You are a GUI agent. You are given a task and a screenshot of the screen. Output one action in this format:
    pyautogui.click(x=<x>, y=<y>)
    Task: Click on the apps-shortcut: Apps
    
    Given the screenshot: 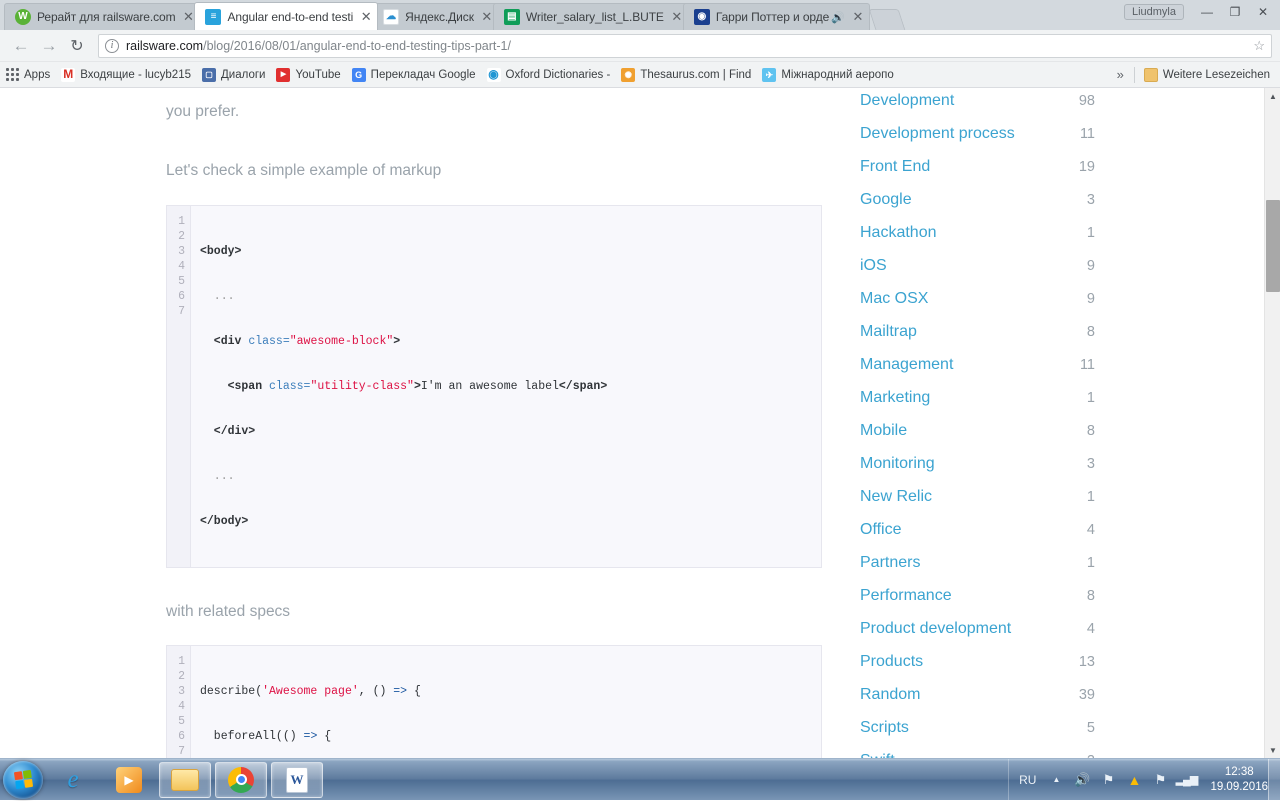 What is the action you would take?
    pyautogui.click(x=28, y=74)
    